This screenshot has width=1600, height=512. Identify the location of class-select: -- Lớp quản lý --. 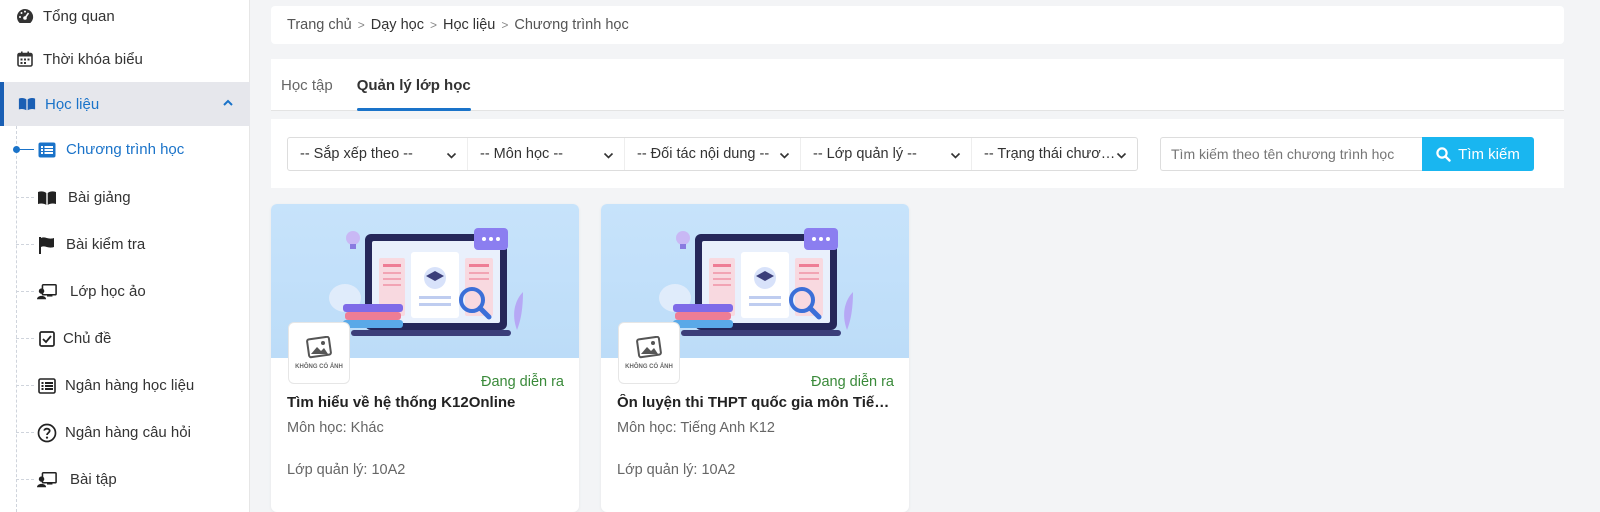
(886, 154).